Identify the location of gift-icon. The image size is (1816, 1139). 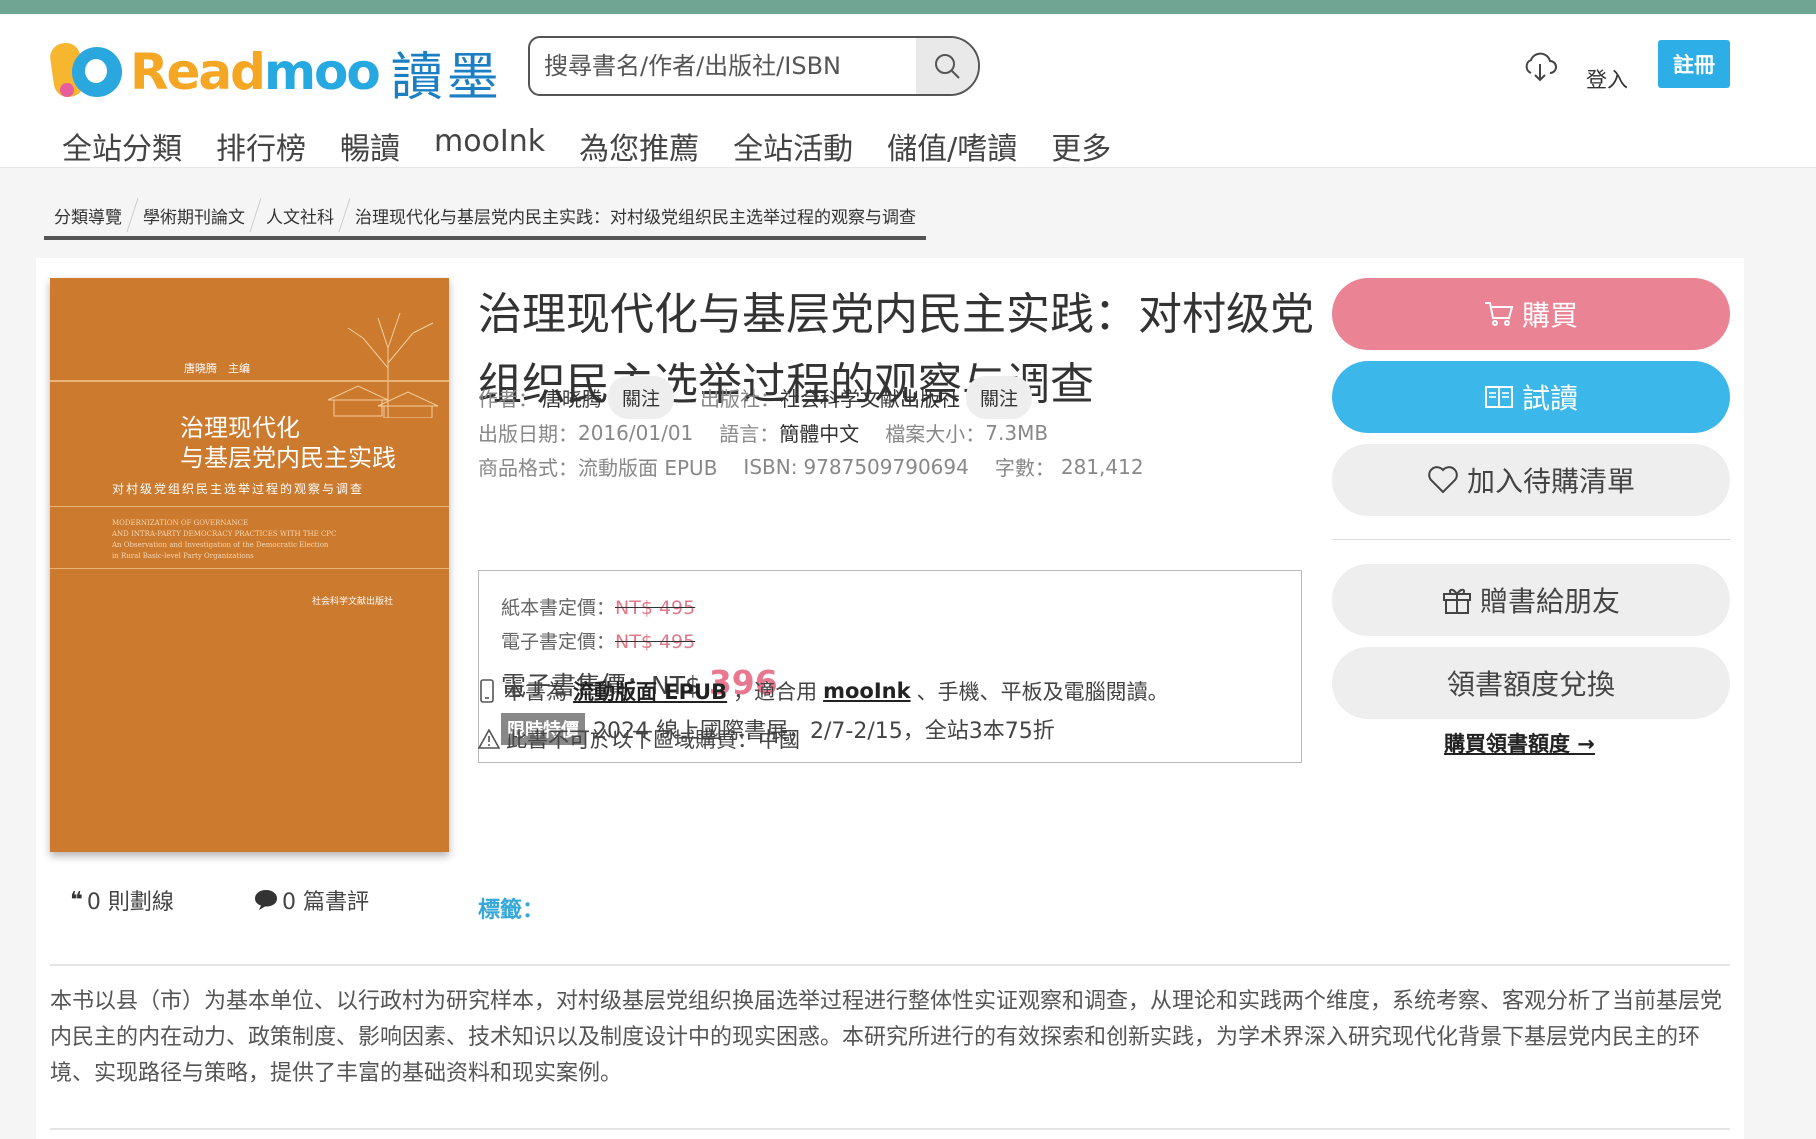
(1456, 601).